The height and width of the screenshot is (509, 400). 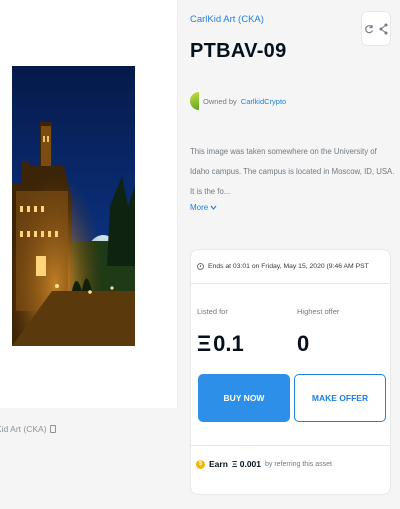 What do you see at coordinates (303, 343) in the screenshot?
I see `offer-value: 0` at bounding box center [303, 343].